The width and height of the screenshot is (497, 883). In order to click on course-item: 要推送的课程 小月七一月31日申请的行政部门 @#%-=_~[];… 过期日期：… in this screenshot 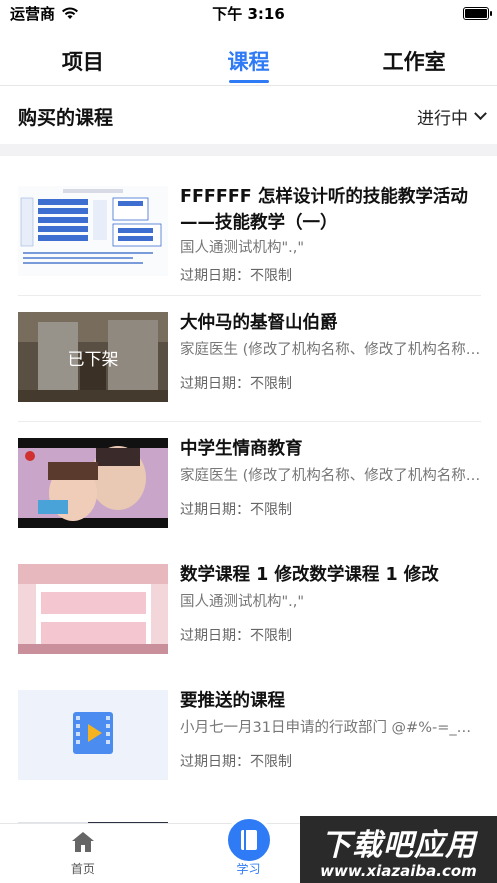, I will do `click(248, 737)`.